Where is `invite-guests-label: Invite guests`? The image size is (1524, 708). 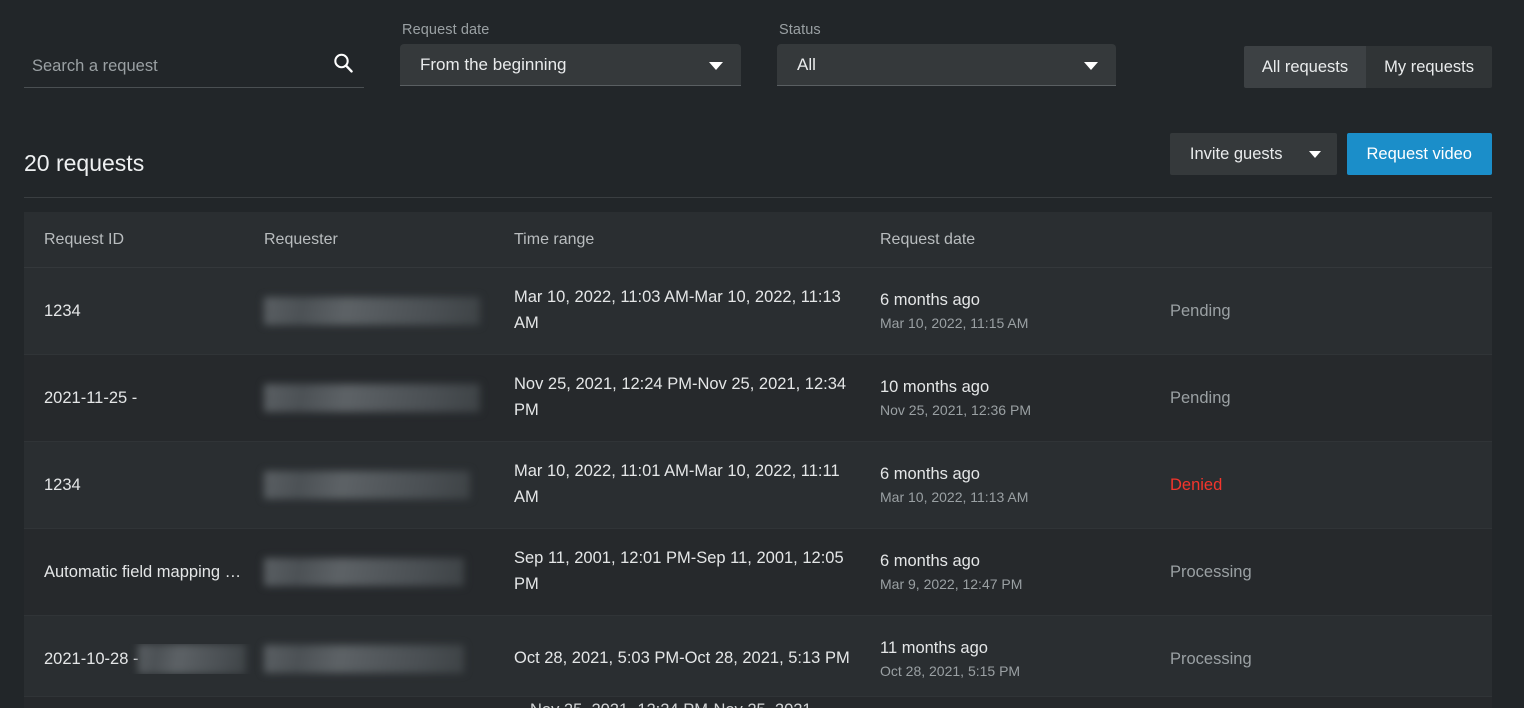 invite-guests-label: Invite guests is located at coordinates (1236, 153).